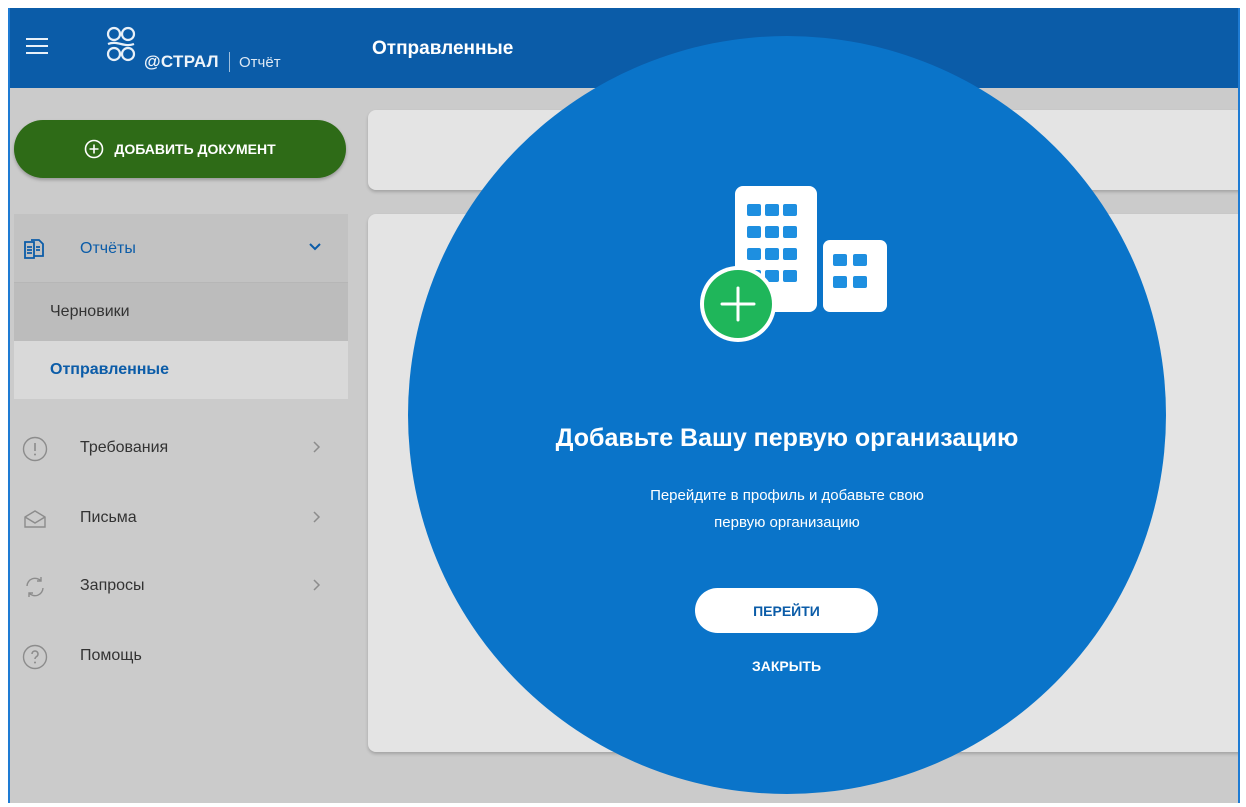 This screenshot has width=1246, height=807. What do you see at coordinates (214, 49) in the screenshot?
I see `astral-logo: @СТРАЛ Отчёт` at bounding box center [214, 49].